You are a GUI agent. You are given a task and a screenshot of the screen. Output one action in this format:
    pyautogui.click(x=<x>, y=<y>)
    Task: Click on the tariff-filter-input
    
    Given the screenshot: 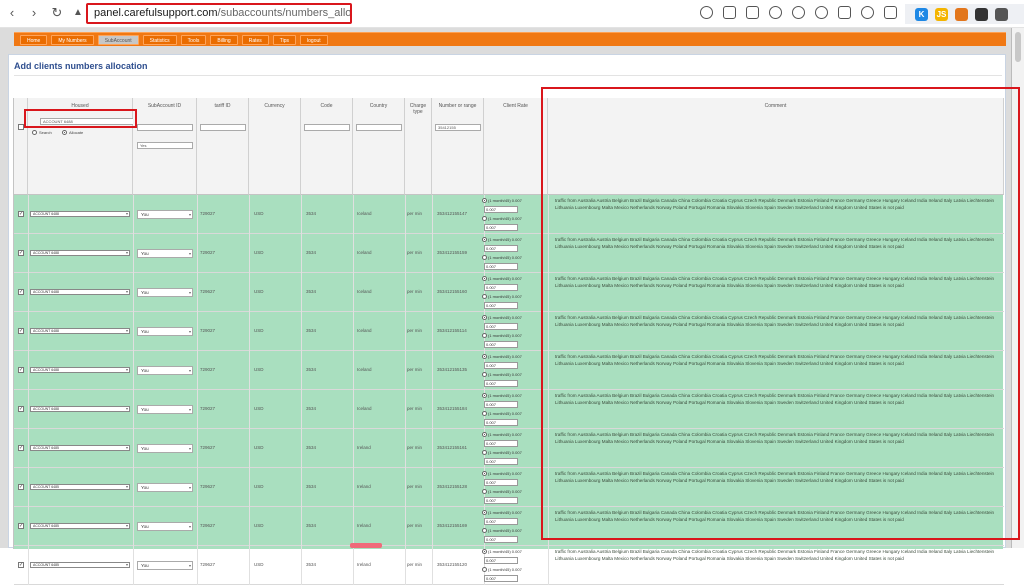 What is the action you would take?
    pyautogui.click(x=223, y=127)
    